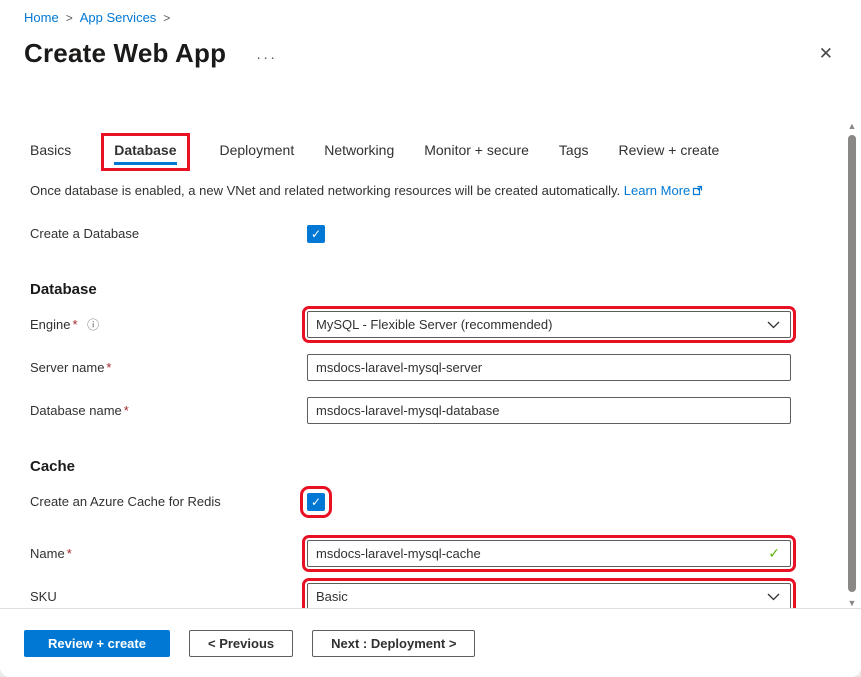  Describe the element at coordinates (241, 643) in the screenshot. I see `previous-button: < Previous` at that location.